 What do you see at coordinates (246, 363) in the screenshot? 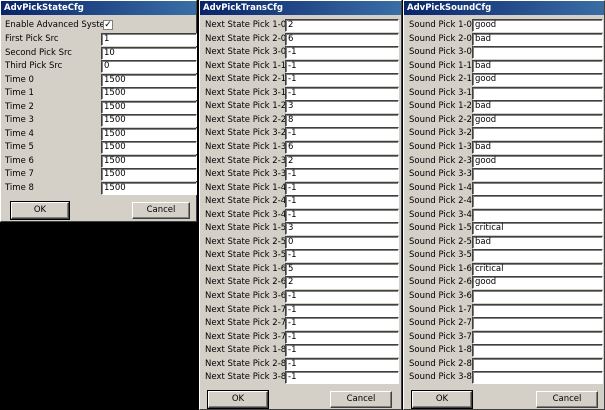
I see `field-label: Next State Pick 2-8` at bounding box center [246, 363].